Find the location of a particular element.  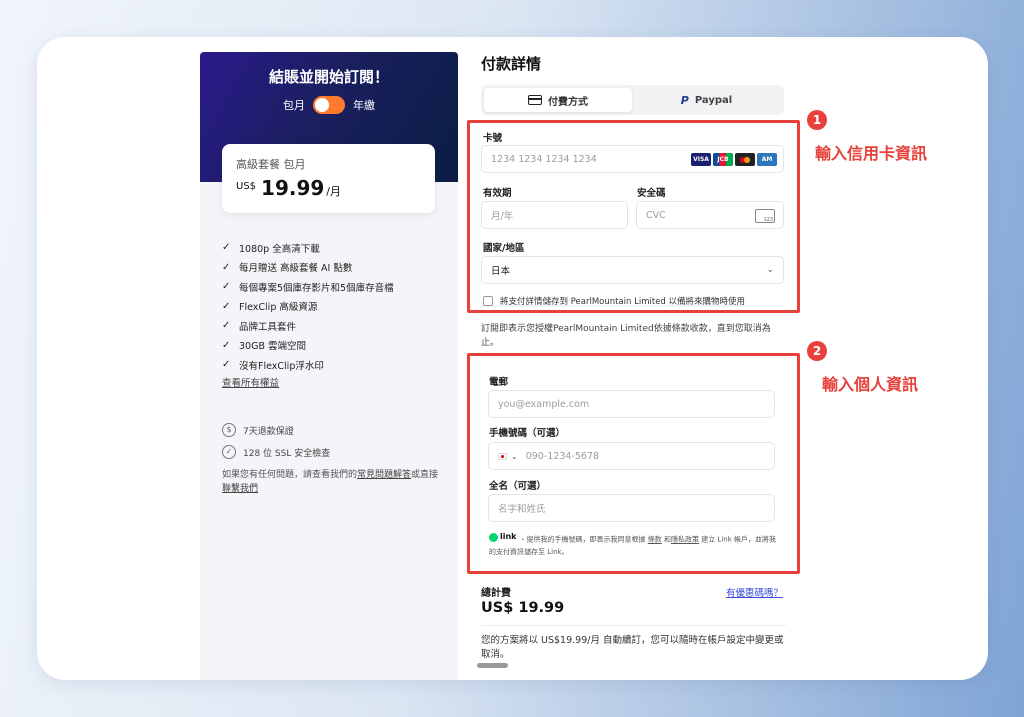

credit-card-icon is located at coordinates (535, 100).